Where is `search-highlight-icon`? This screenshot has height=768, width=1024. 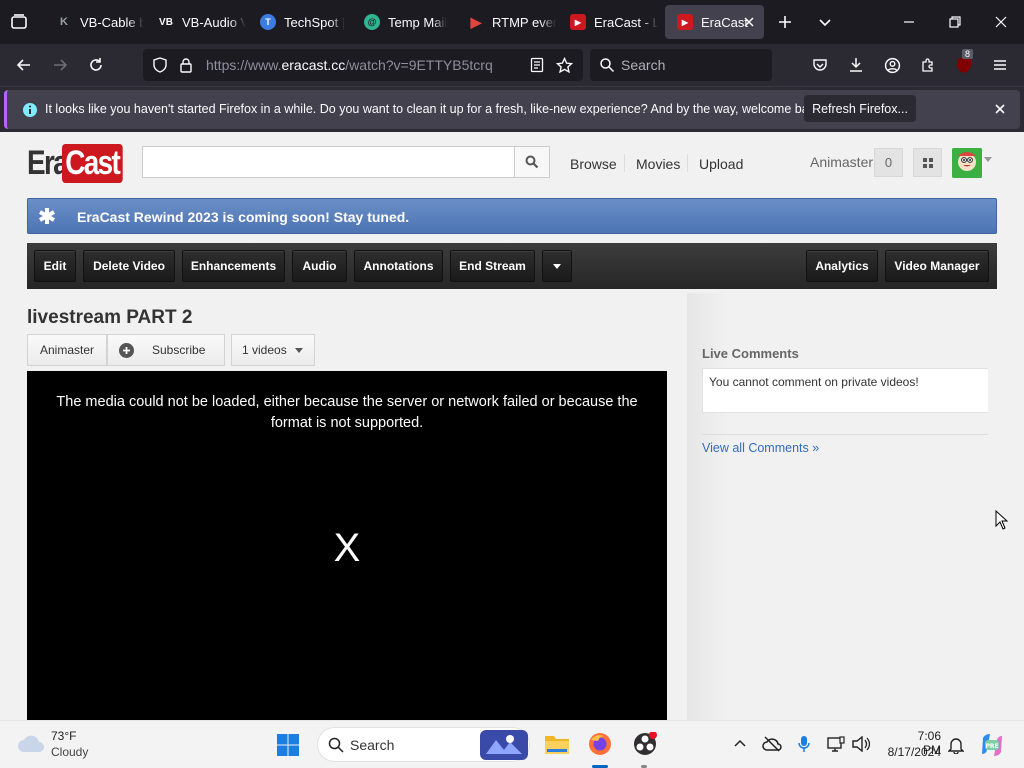 search-highlight-icon is located at coordinates (504, 745).